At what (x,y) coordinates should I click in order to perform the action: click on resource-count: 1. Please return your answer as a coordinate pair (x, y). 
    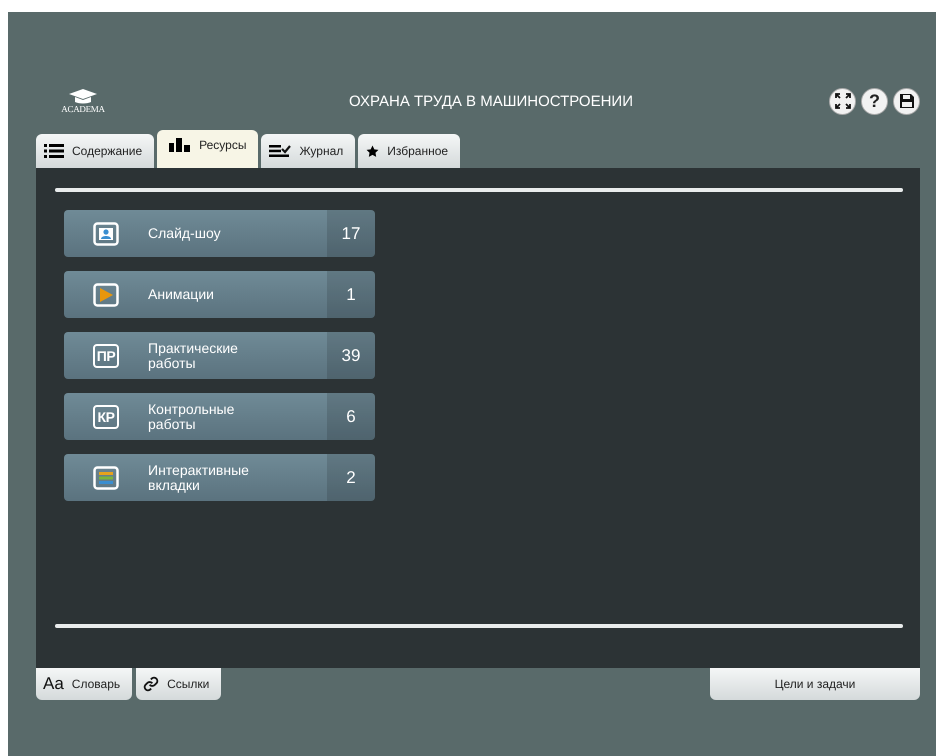
    Looking at the image, I should click on (351, 294).